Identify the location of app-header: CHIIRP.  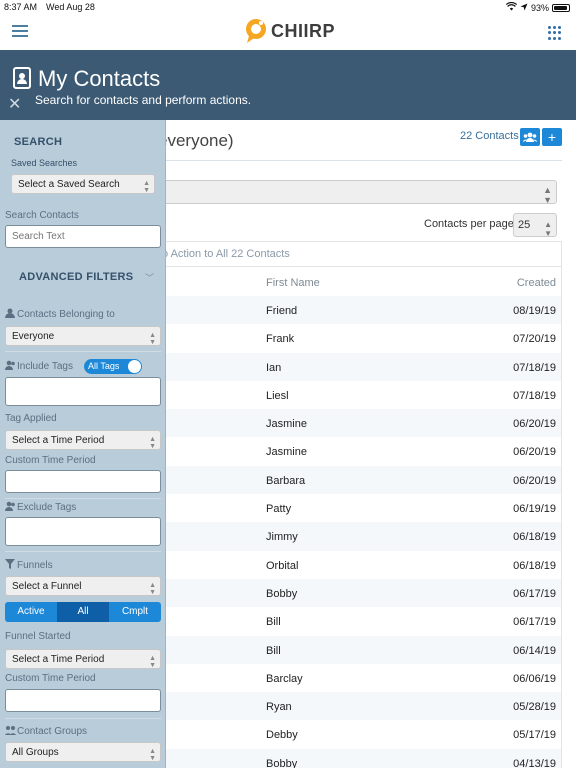
(288, 32).